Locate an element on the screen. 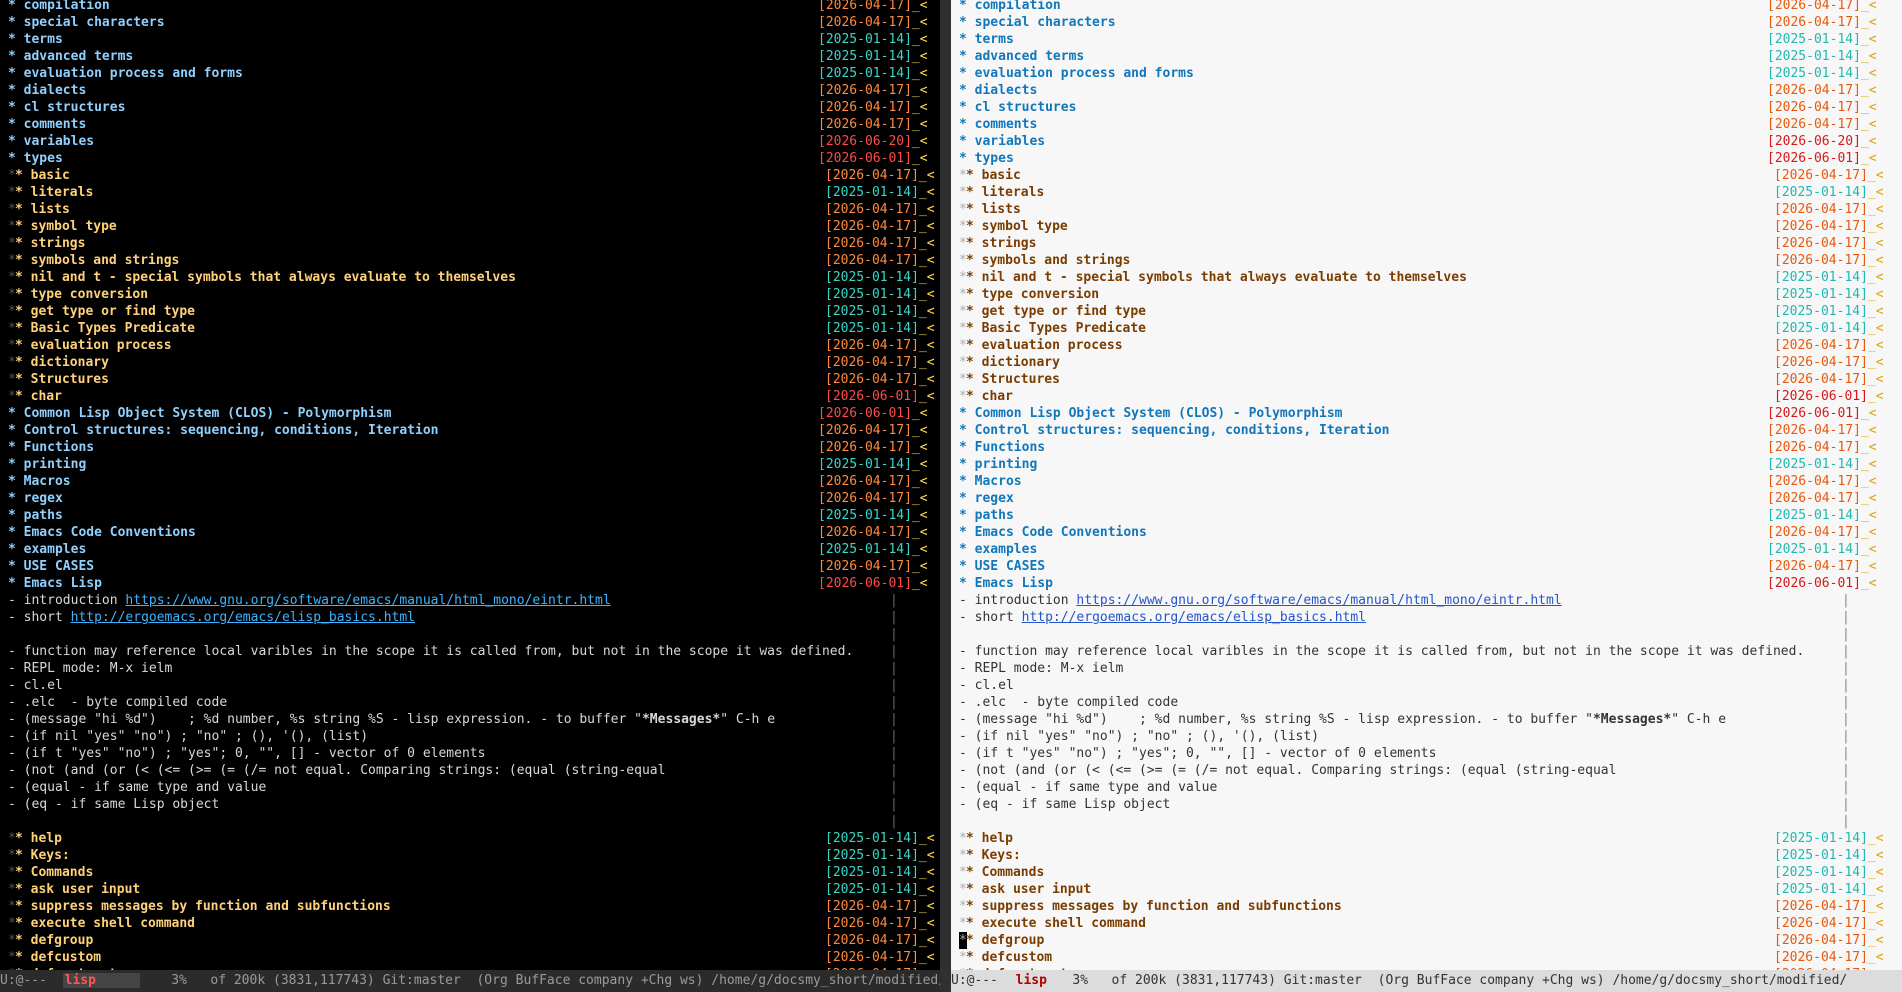 The height and width of the screenshot is (992, 1902). heading-text: * type conversion is located at coordinates (1032, 294).